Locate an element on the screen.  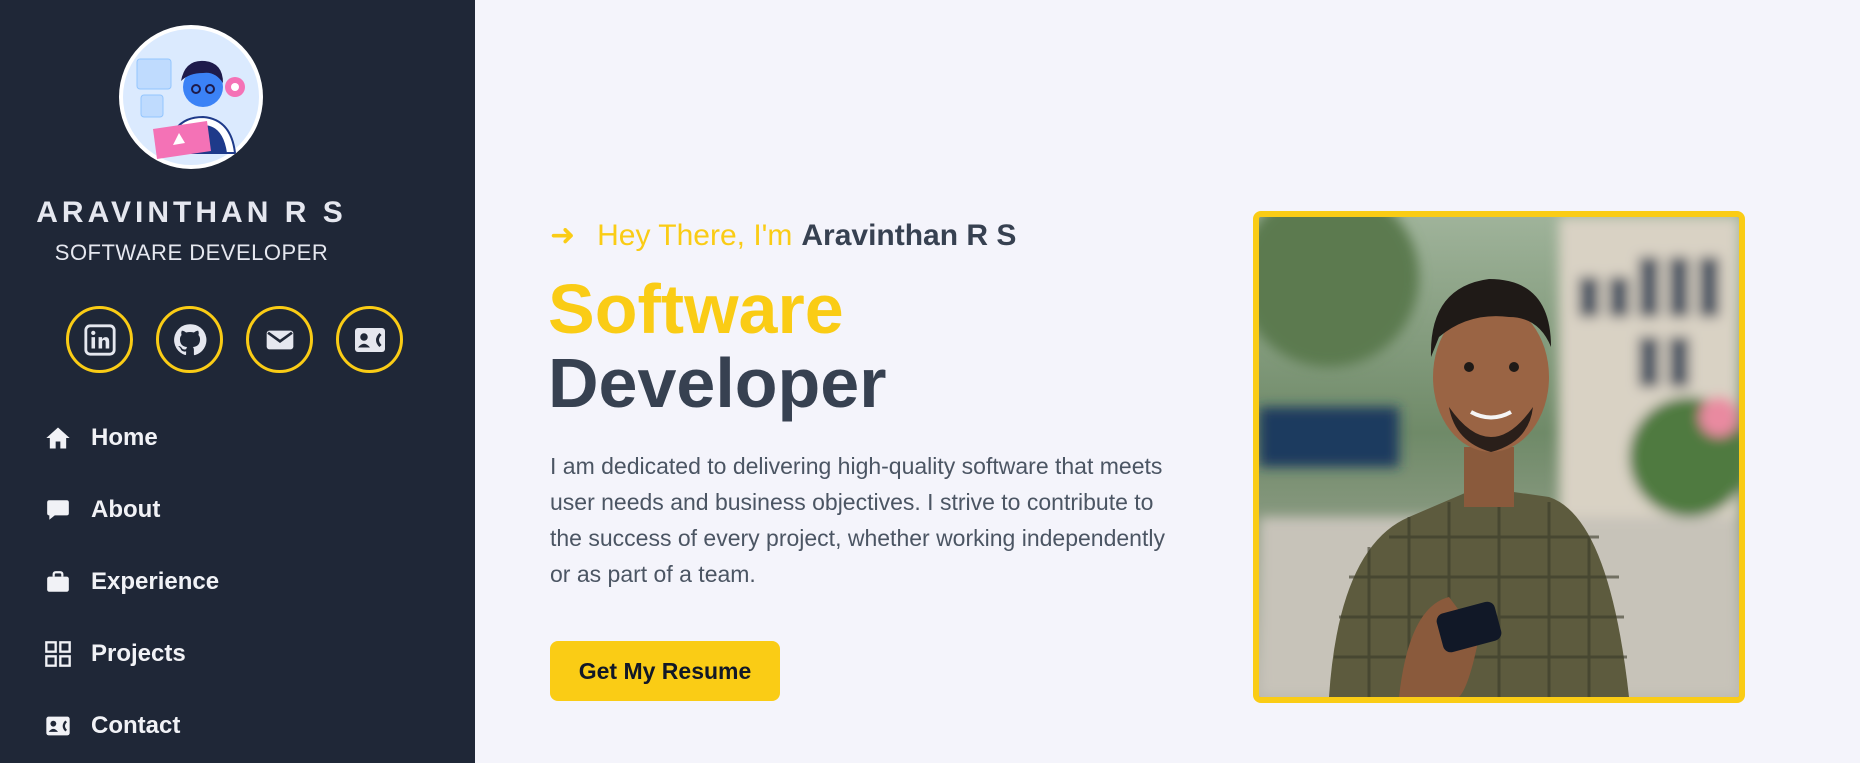
linkedin-icon is located at coordinates (99, 339).